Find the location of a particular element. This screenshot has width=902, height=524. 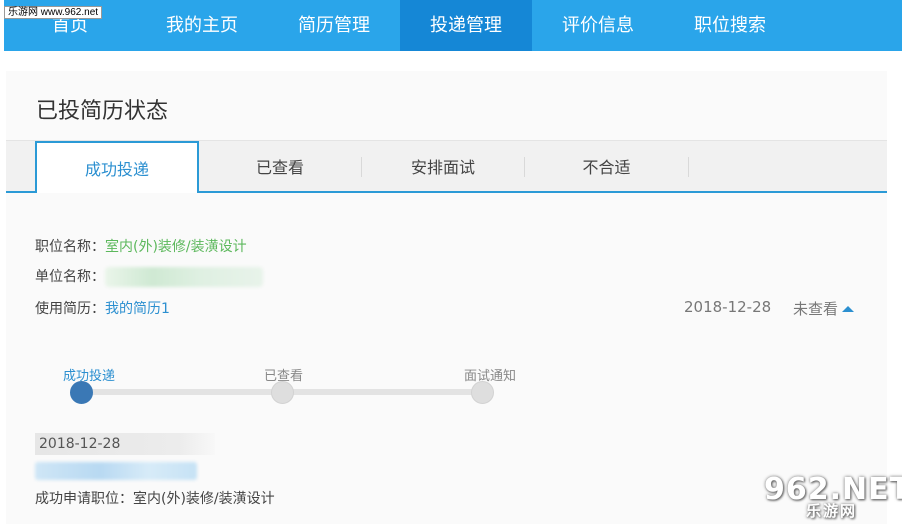

step-dot-interview is located at coordinates (482, 392).